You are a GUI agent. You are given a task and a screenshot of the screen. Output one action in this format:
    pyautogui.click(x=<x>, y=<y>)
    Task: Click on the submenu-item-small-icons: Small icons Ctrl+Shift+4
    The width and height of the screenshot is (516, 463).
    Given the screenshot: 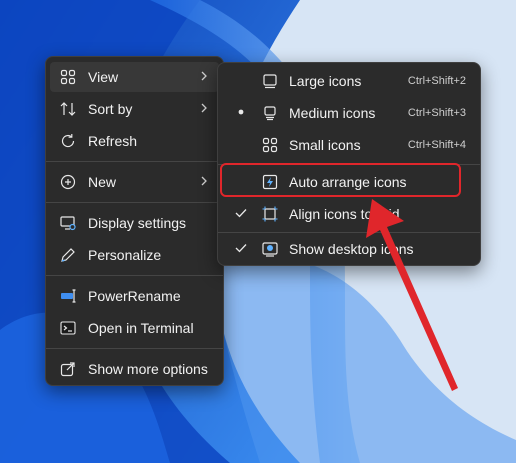 What is the action you would take?
    pyautogui.click(x=349, y=145)
    